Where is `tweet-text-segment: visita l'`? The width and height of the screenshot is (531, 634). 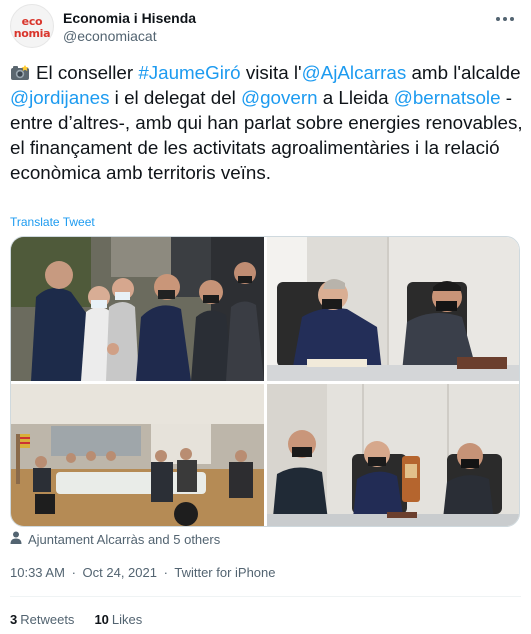 tweet-text-segment: visita l' is located at coordinates (271, 72).